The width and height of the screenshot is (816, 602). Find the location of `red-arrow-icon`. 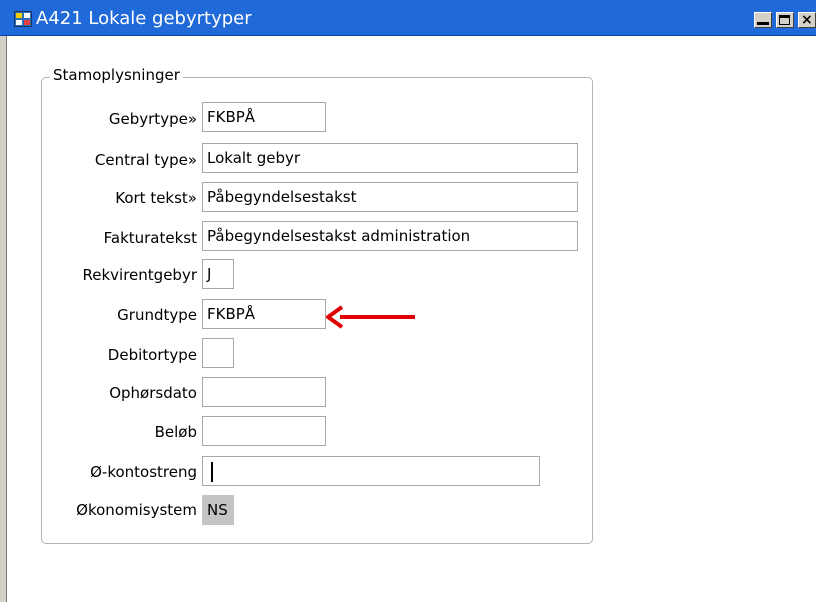

red-arrow-icon is located at coordinates (370, 317).